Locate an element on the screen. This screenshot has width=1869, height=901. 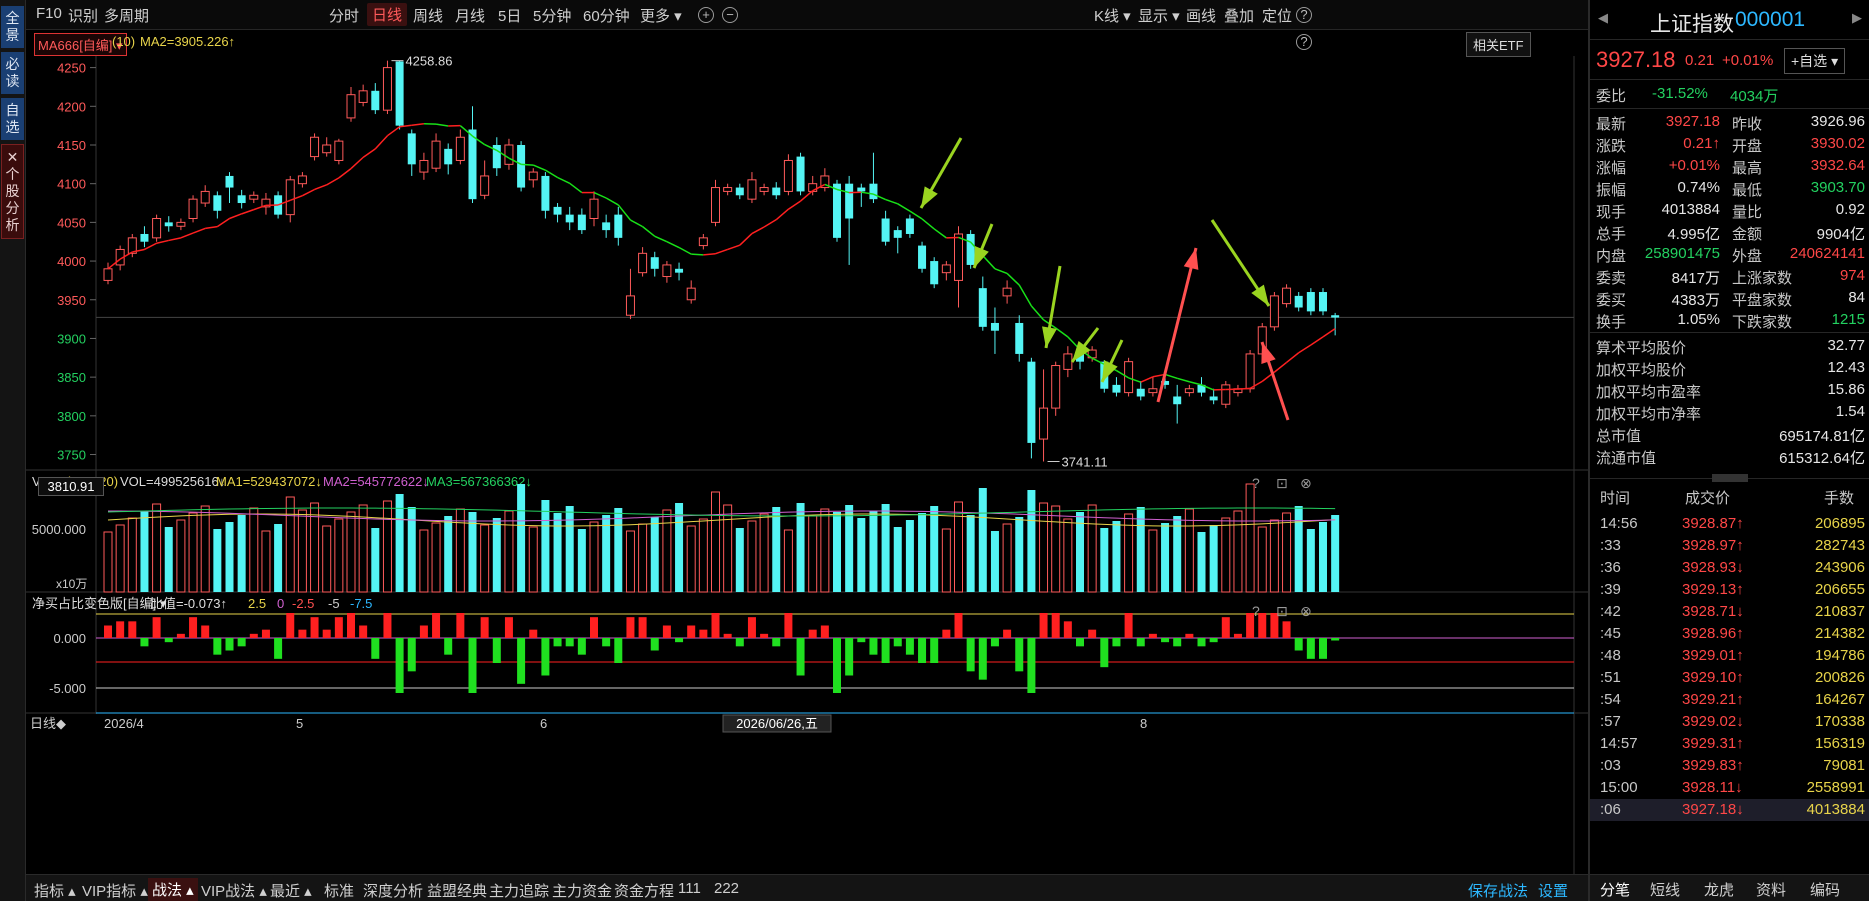
tick-time: :45 is located at coordinates (1610, 633).